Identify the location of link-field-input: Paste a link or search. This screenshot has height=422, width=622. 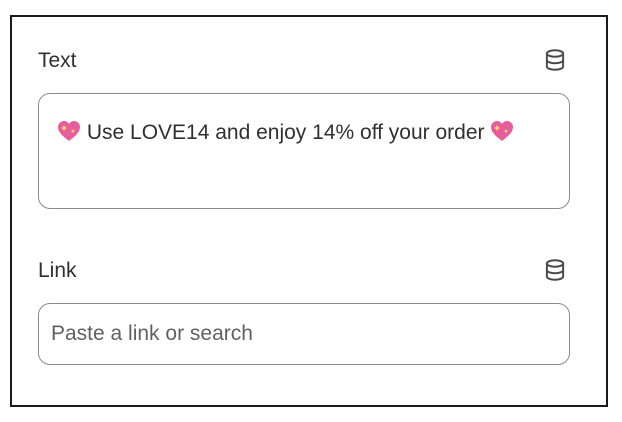
(304, 334).